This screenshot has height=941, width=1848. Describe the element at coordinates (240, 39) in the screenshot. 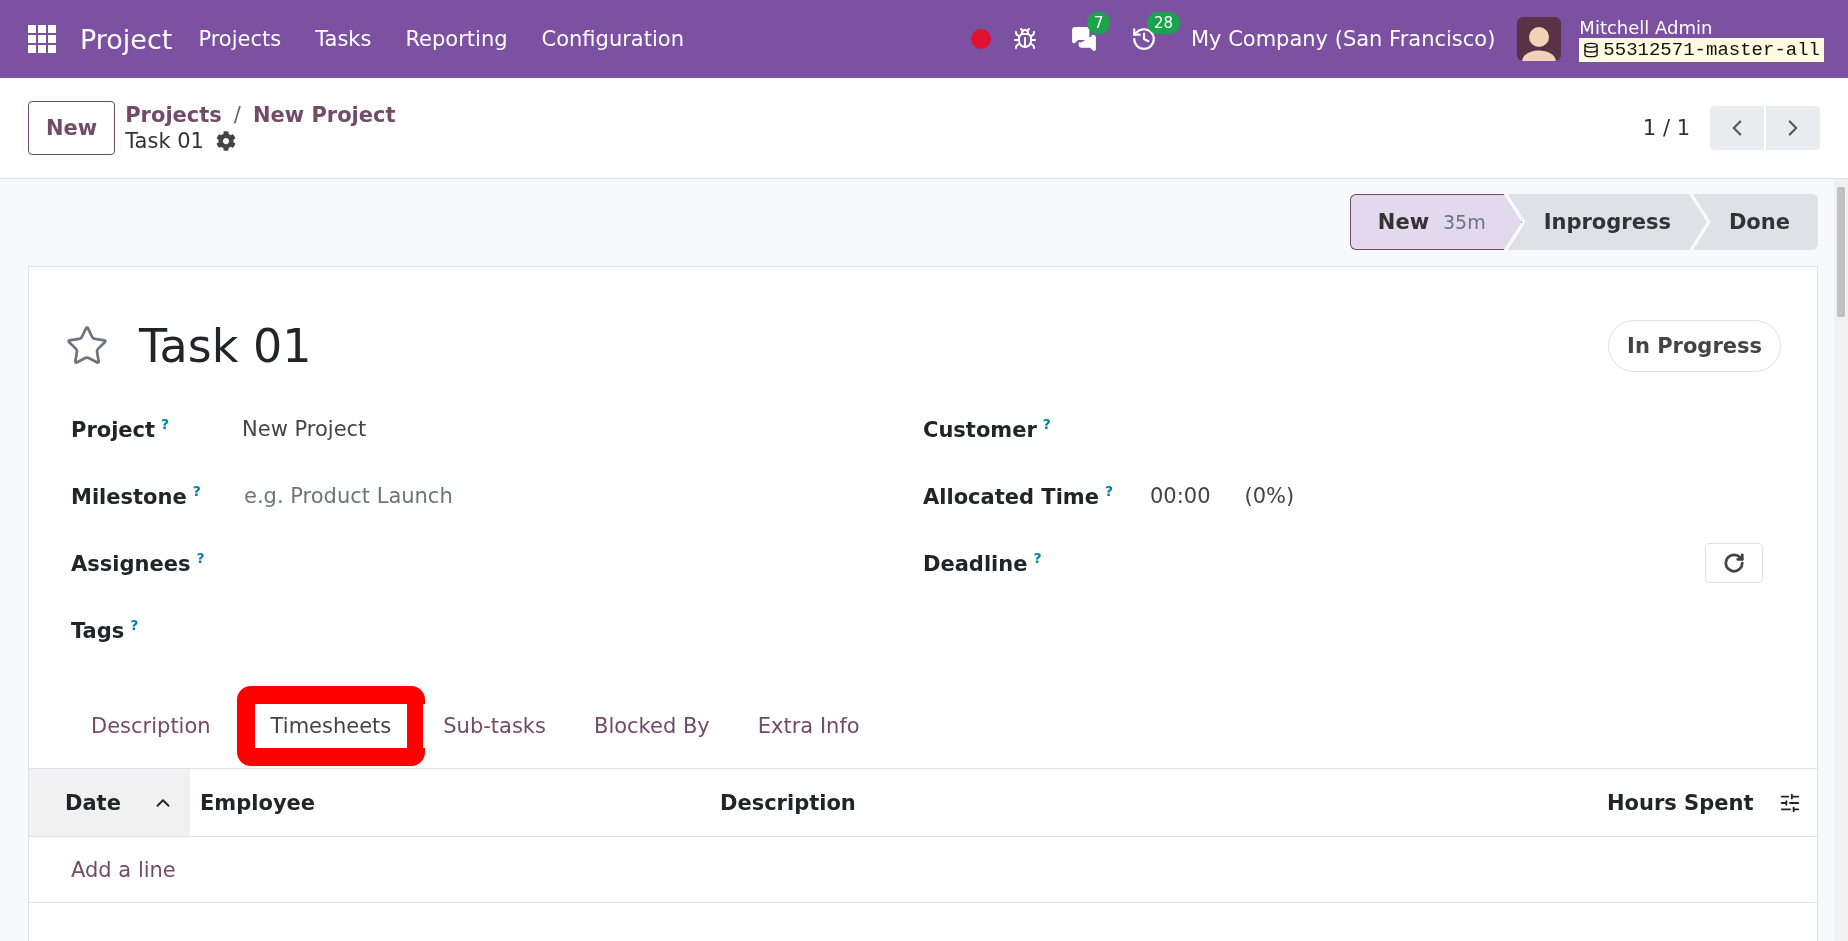

I see `menu-item: Projects` at that location.